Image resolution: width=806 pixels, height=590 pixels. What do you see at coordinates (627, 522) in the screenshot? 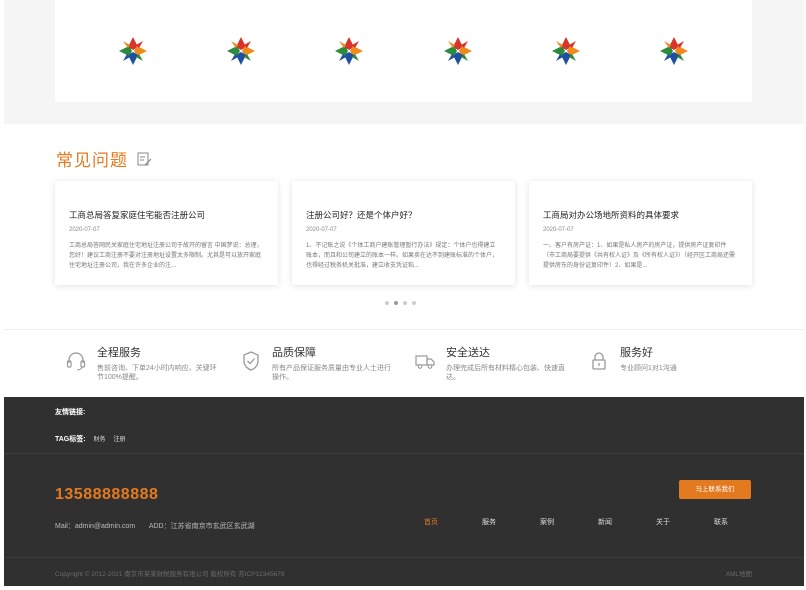
I see `footer-nav-news: 新闻` at bounding box center [627, 522].